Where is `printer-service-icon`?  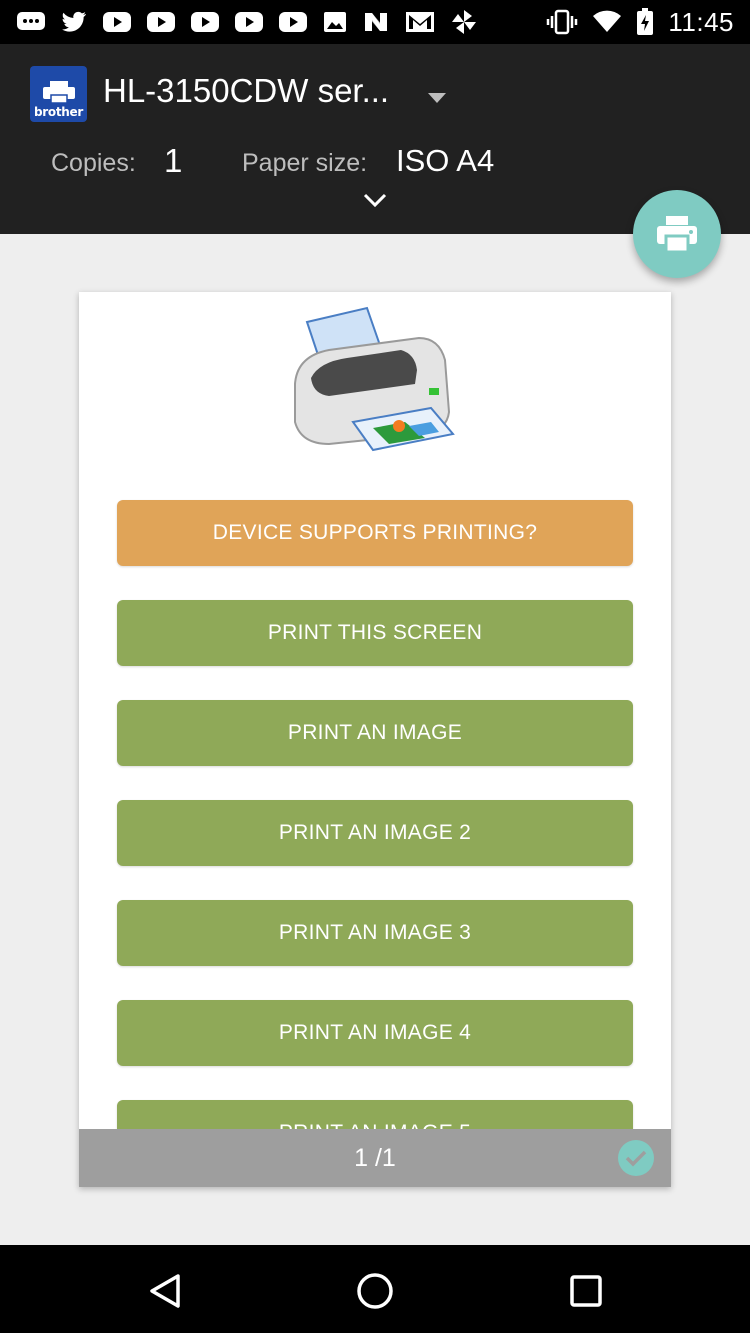 printer-service-icon is located at coordinates (58, 92).